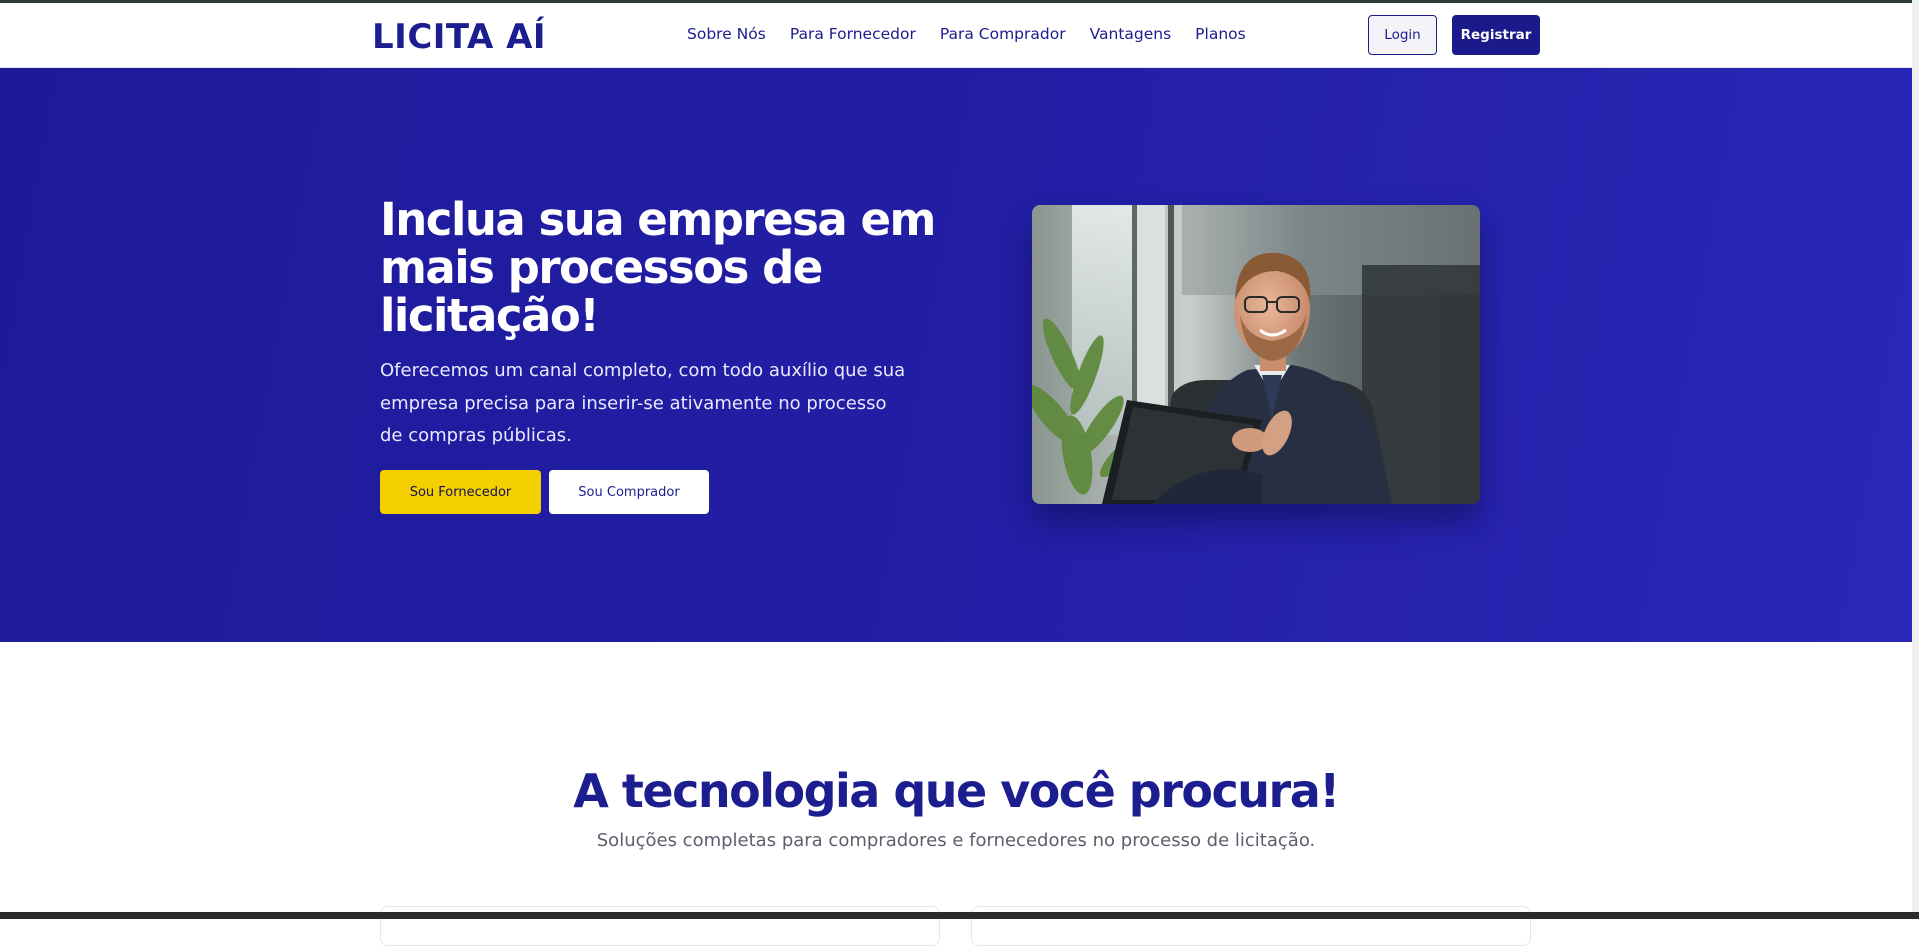  What do you see at coordinates (1915, 459) in the screenshot?
I see `page-scrollbar` at bounding box center [1915, 459].